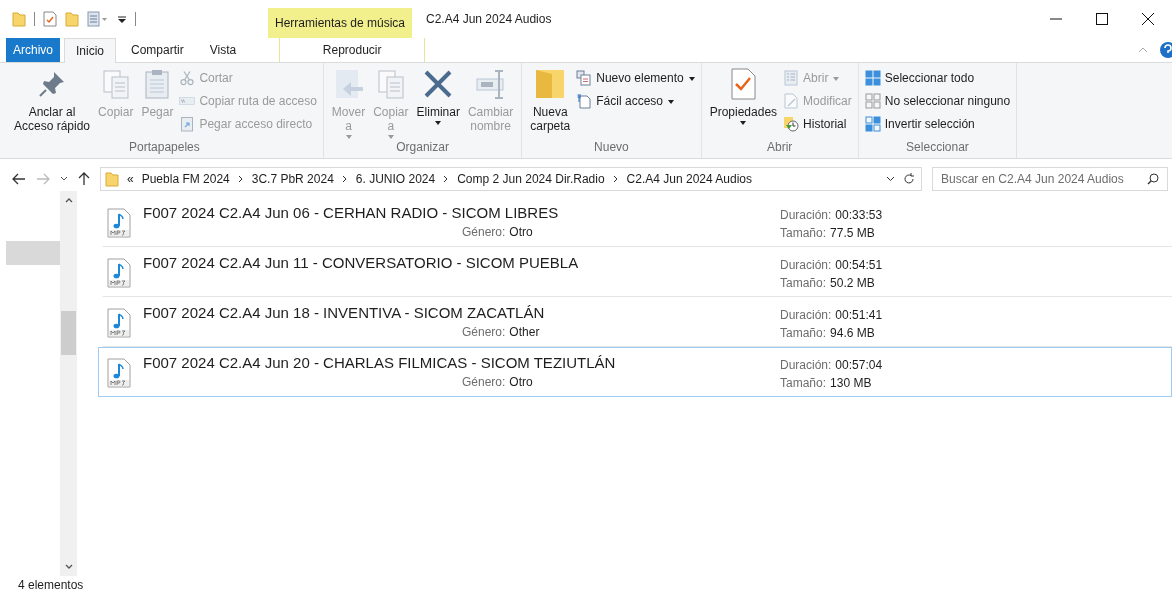 This screenshot has height=594, width=1172. What do you see at coordinates (852, 233) in the screenshot?
I see `property-value: 77.5 MB` at bounding box center [852, 233].